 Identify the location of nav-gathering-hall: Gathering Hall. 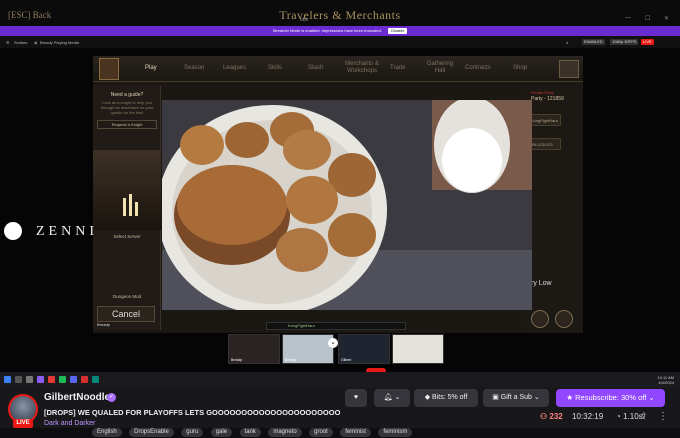
(440, 68).